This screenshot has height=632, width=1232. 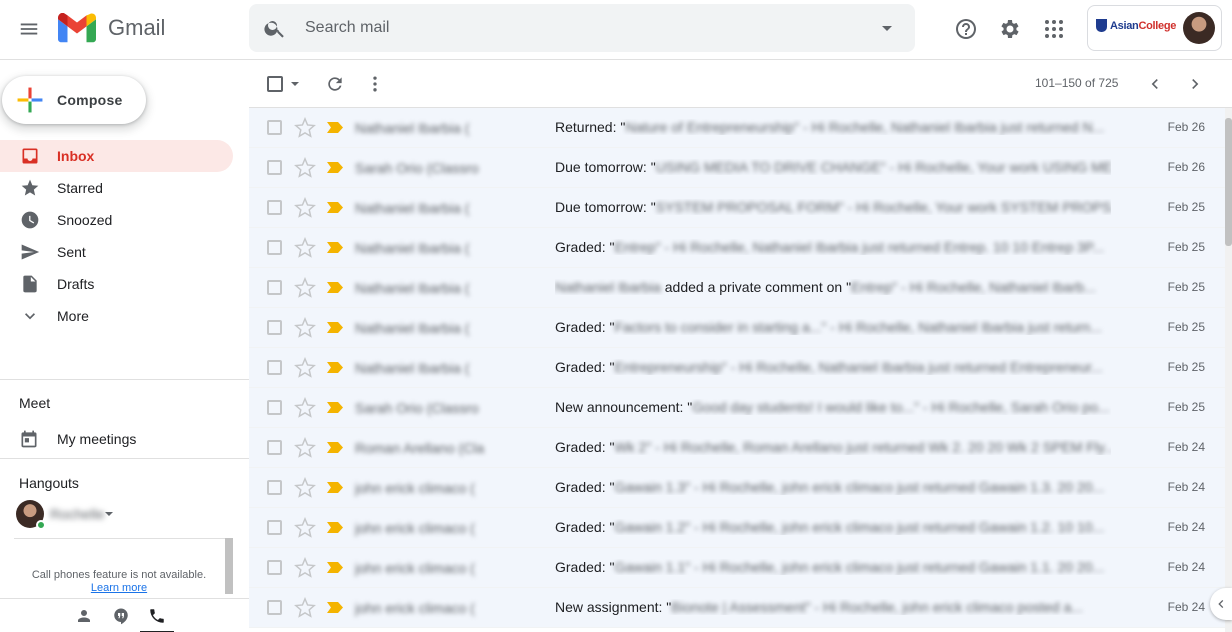 What do you see at coordinates (157, 618) in the screenshot?
I see `tab-phone` at bounding box center [157, 618].